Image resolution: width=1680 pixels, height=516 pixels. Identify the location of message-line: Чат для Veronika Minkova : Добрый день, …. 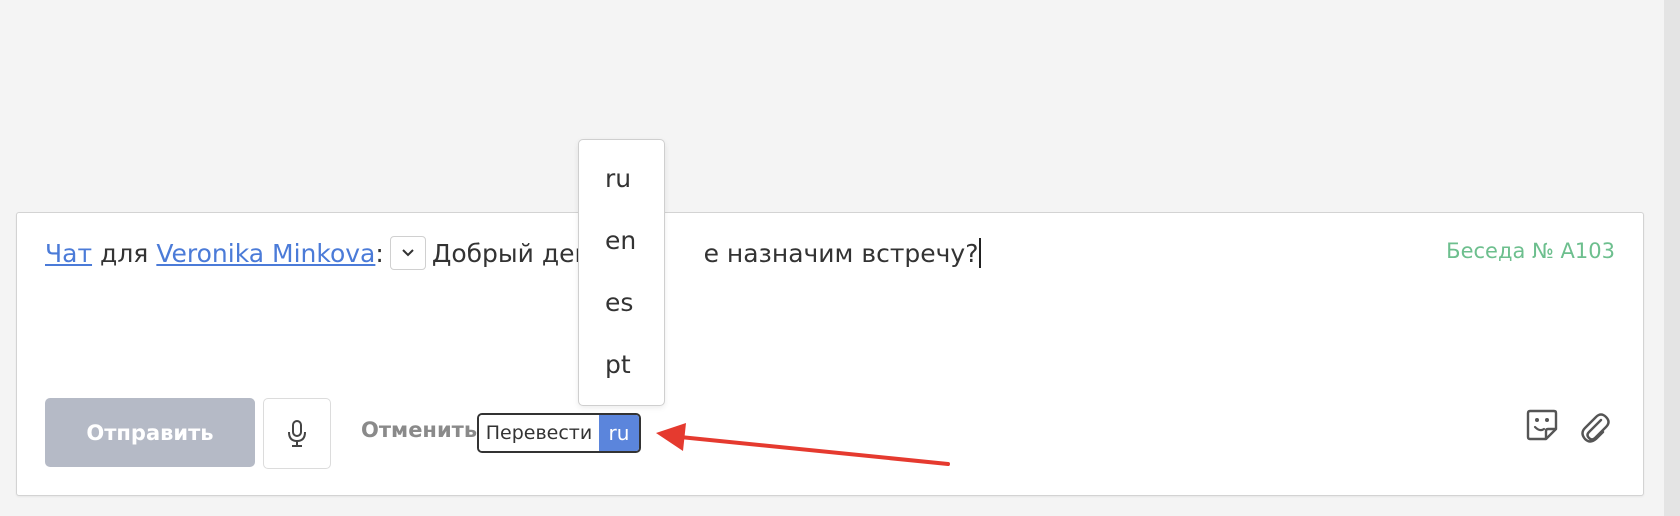
(513, 253).